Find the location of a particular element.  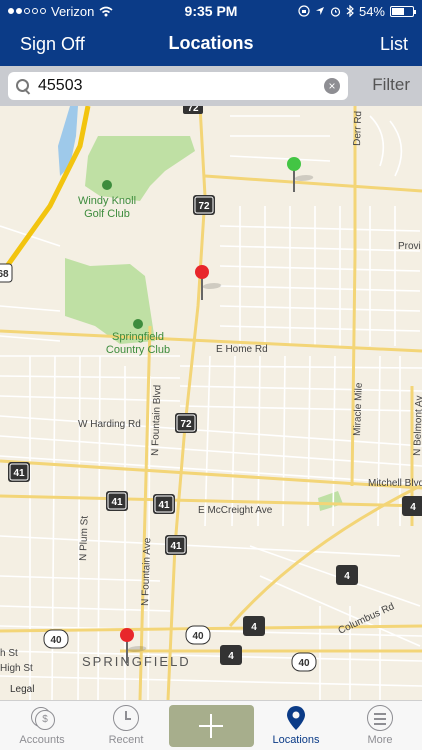

carrier-label: Verizon is located at coordinates (73, 11).